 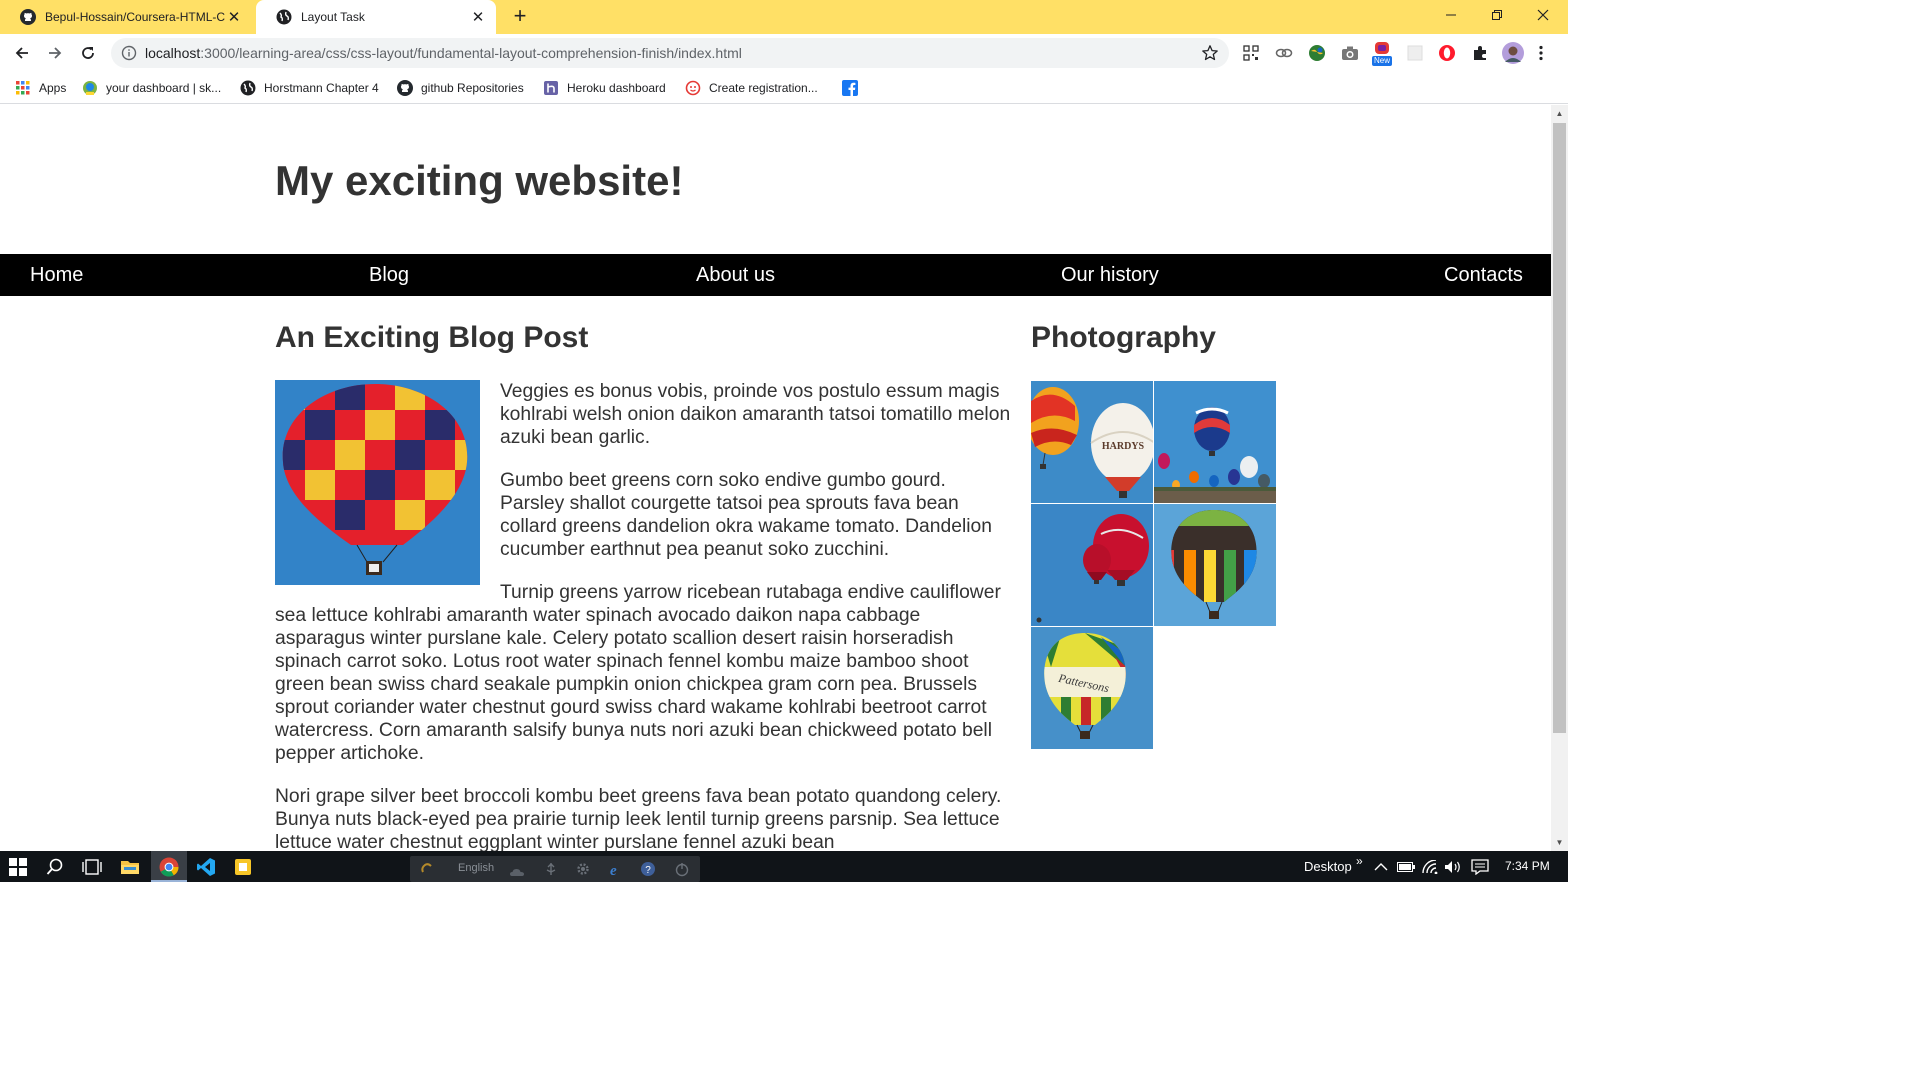 I want to click on blank-extension-icon, so click(x=1415, y=53).